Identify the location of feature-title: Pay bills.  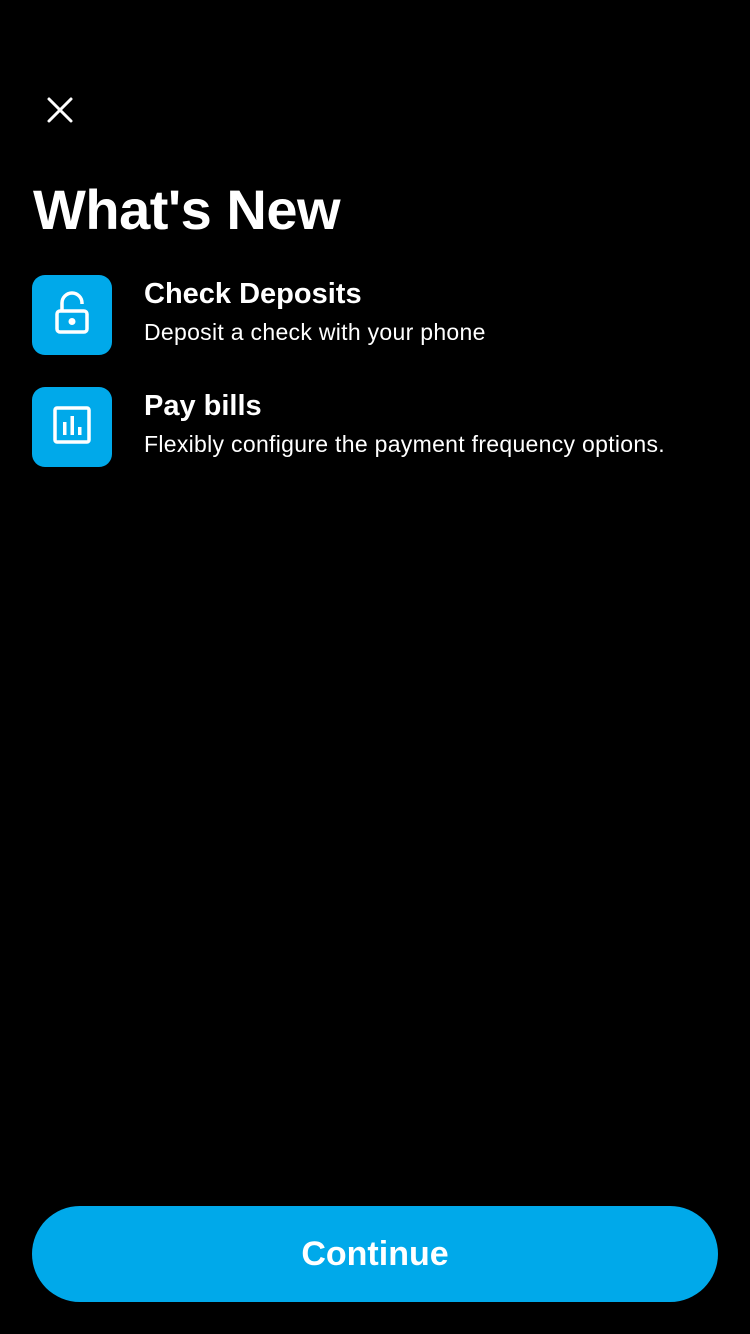
(203, 406).